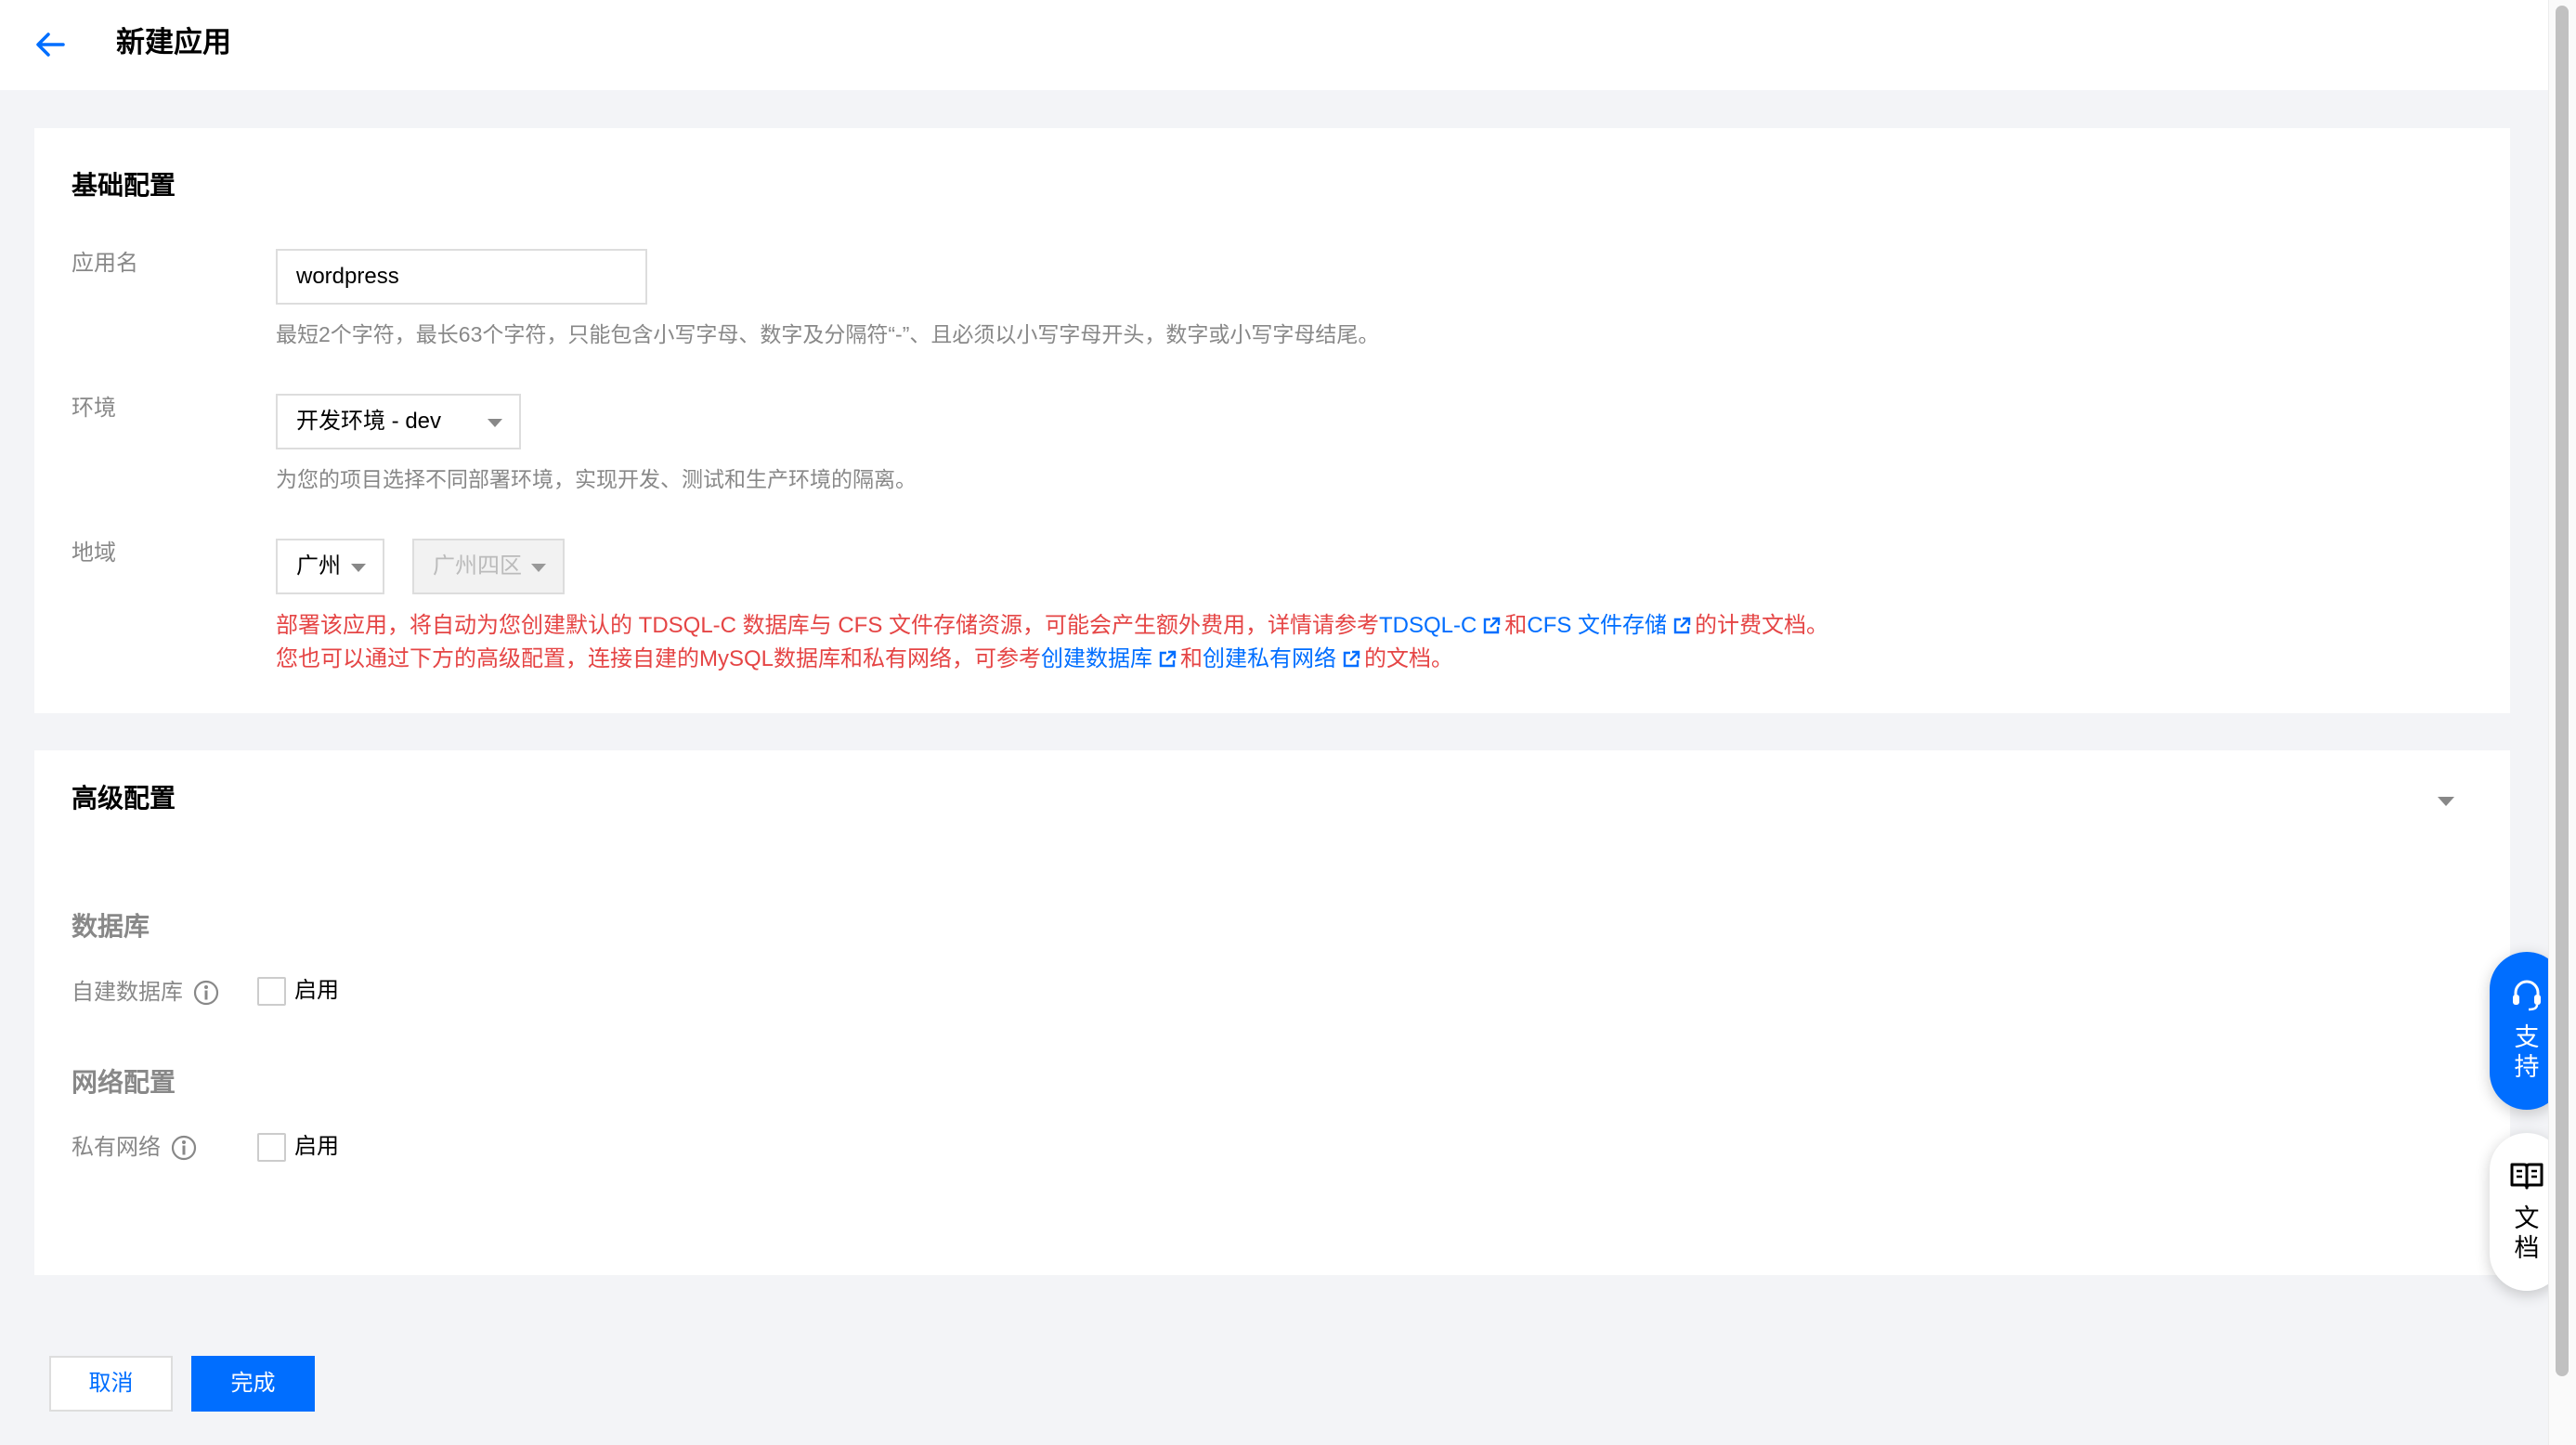 This screenshot has width=2576, height=1445. Describe the element at coordinates (2446, 802) in the screenshot. I see `collapse-toggle-icon` at that location.